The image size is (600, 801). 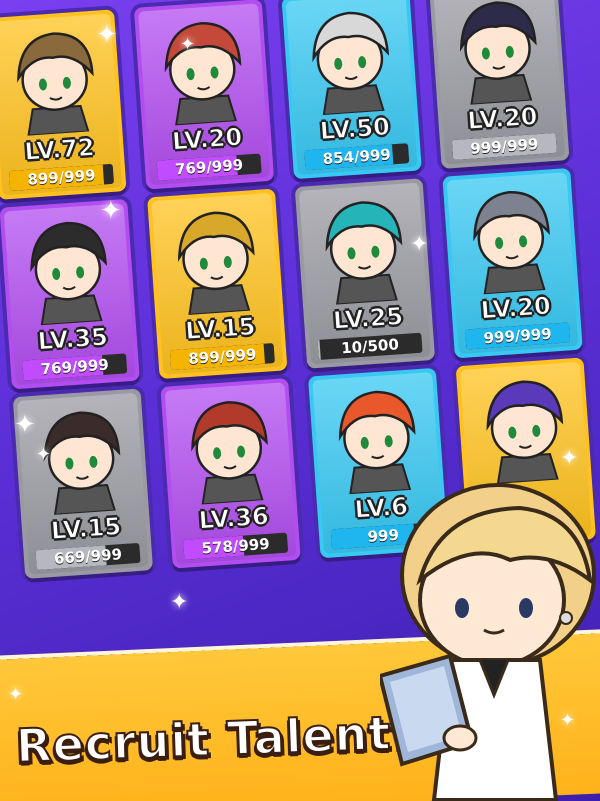 What do you see at coordinates (488, 642) in the screenshot?
I see `host-character` at bounding box center [488, 642].